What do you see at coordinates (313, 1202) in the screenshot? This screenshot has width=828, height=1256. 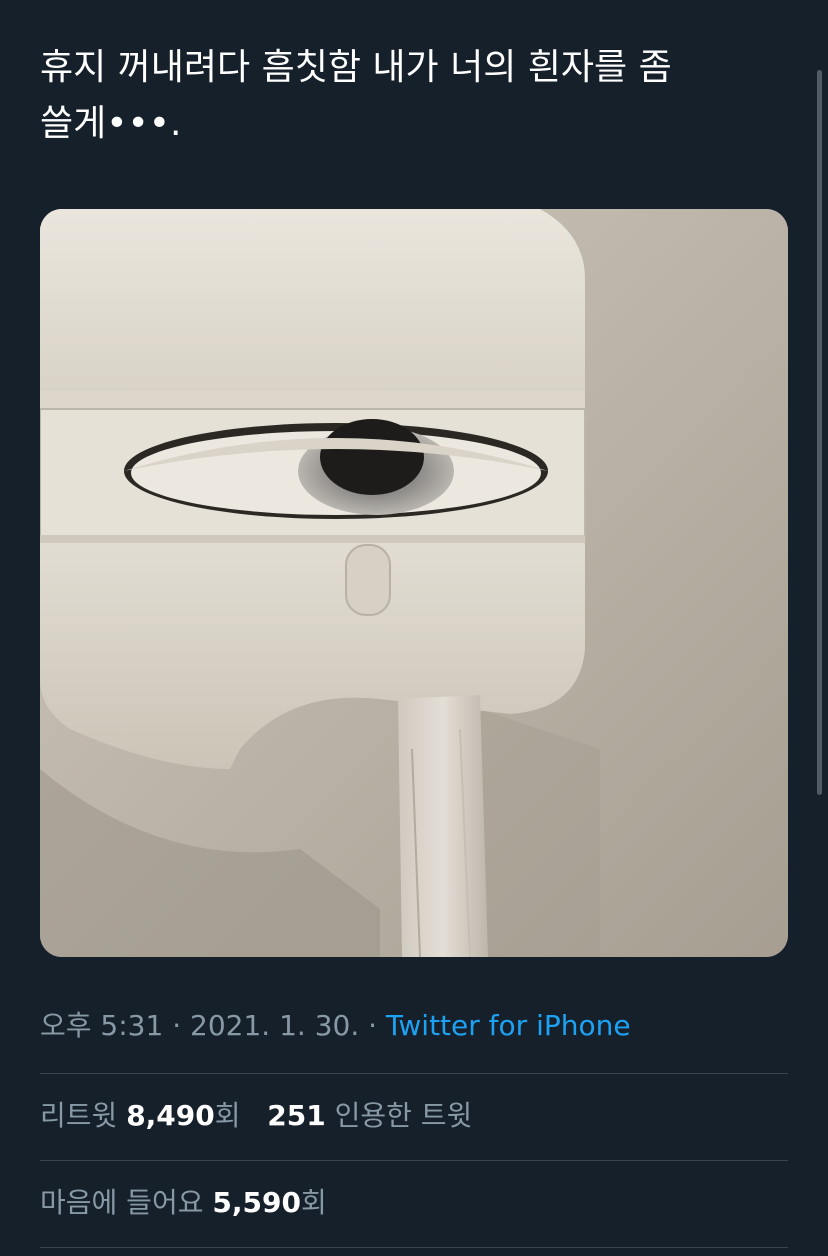 I see `likes-unit: 회` at bounding box center [313, 1202].